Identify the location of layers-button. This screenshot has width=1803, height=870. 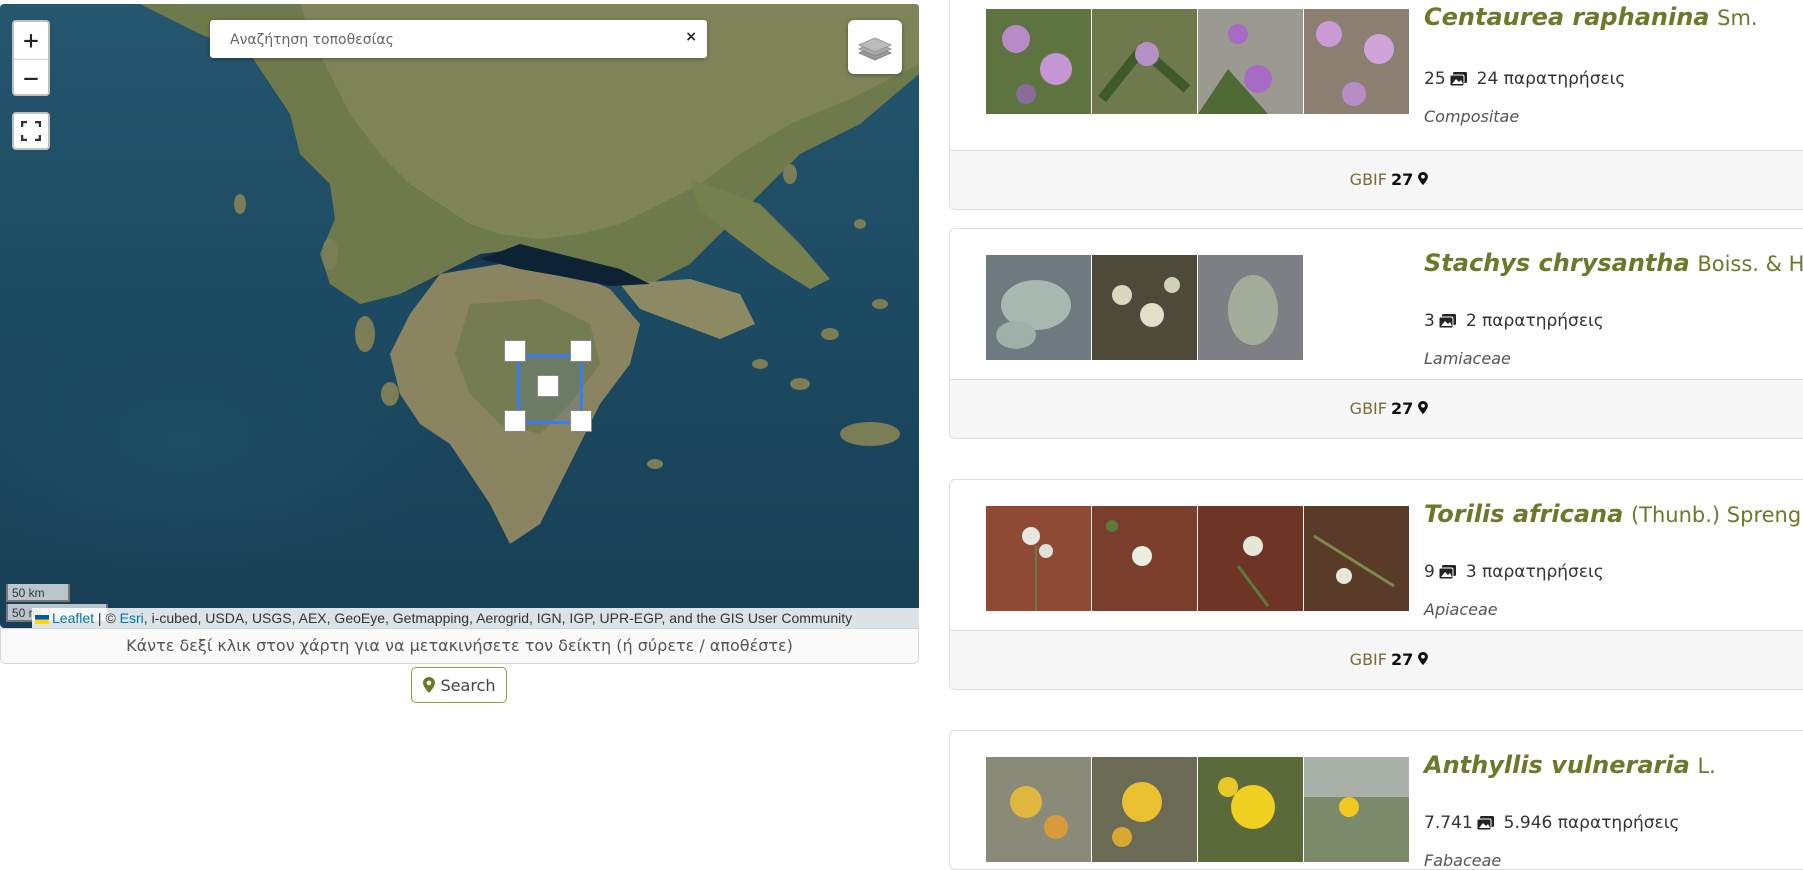
(875, 47).